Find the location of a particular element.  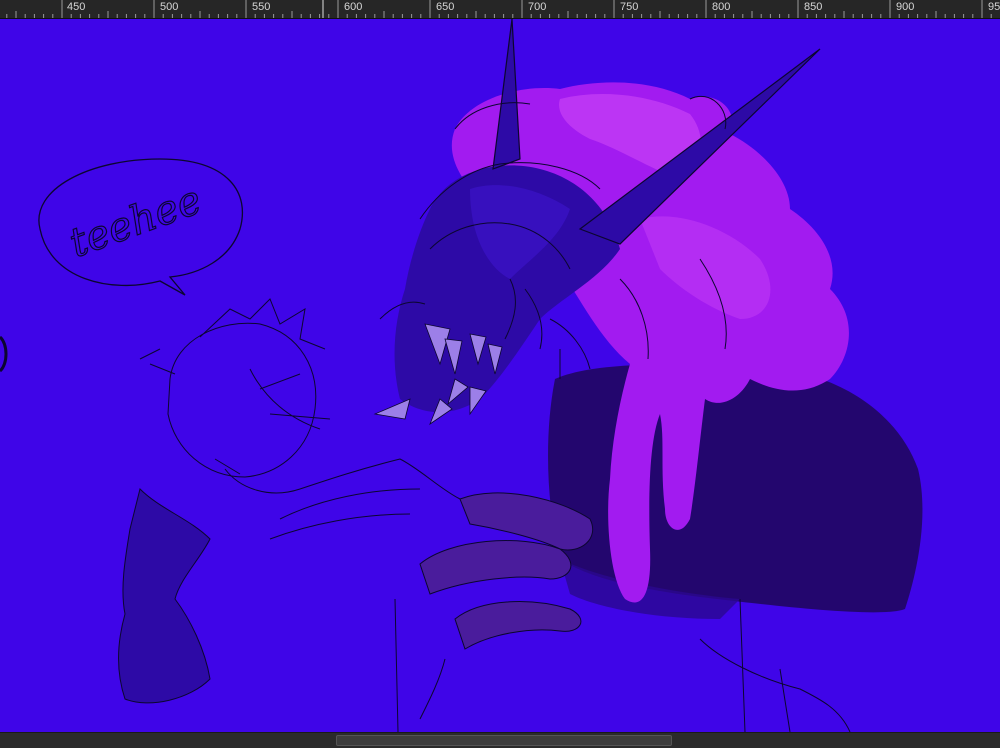

horizontal-scrollbar is located at coordinates (500, 740).